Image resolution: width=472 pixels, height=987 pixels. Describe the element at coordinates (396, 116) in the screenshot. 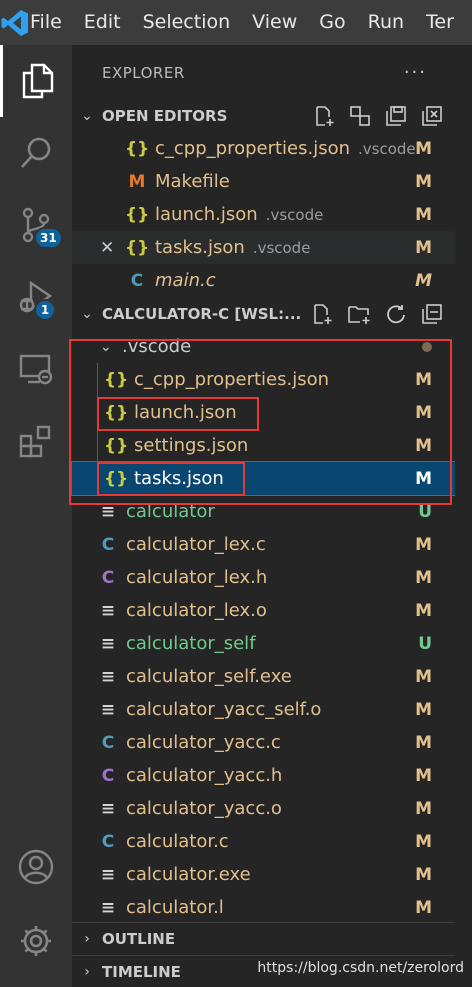

I see `save-all-icon` at that location.